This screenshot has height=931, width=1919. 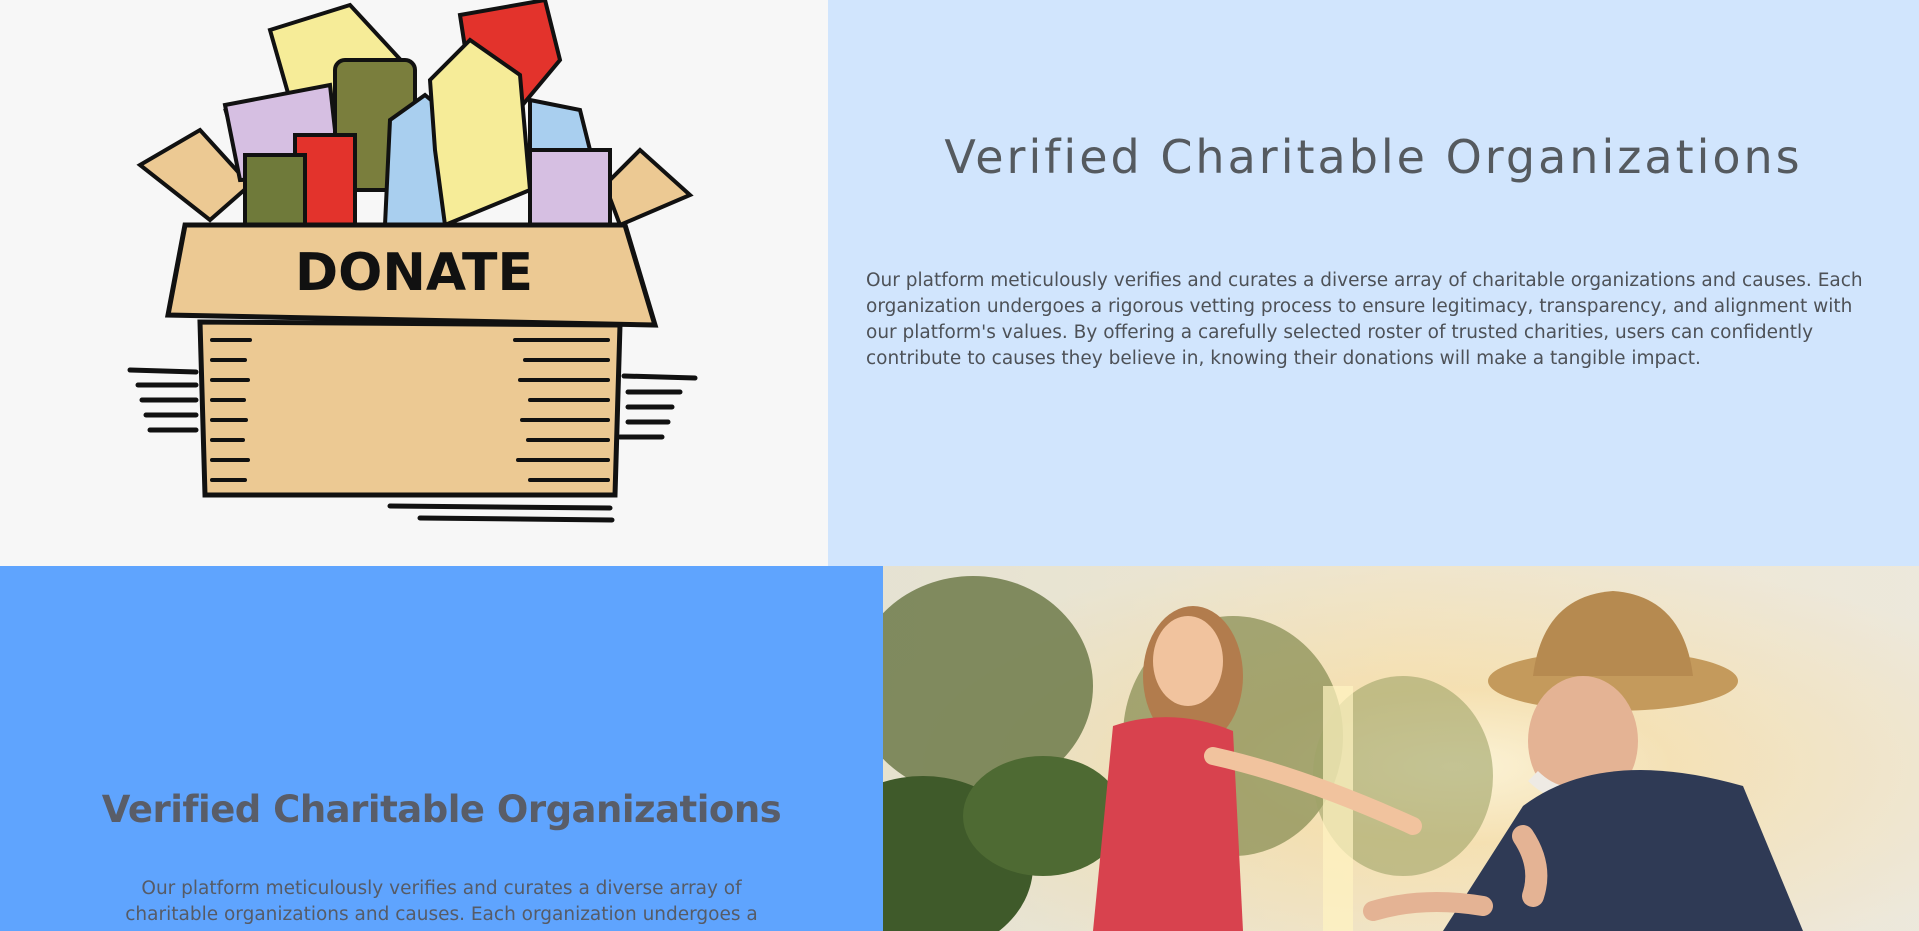 What do you see at coordinates (1373, 157) in the screenshot?
I see `intro-title: Verified Charitable Organizations` at bounding box center [1373, 157].